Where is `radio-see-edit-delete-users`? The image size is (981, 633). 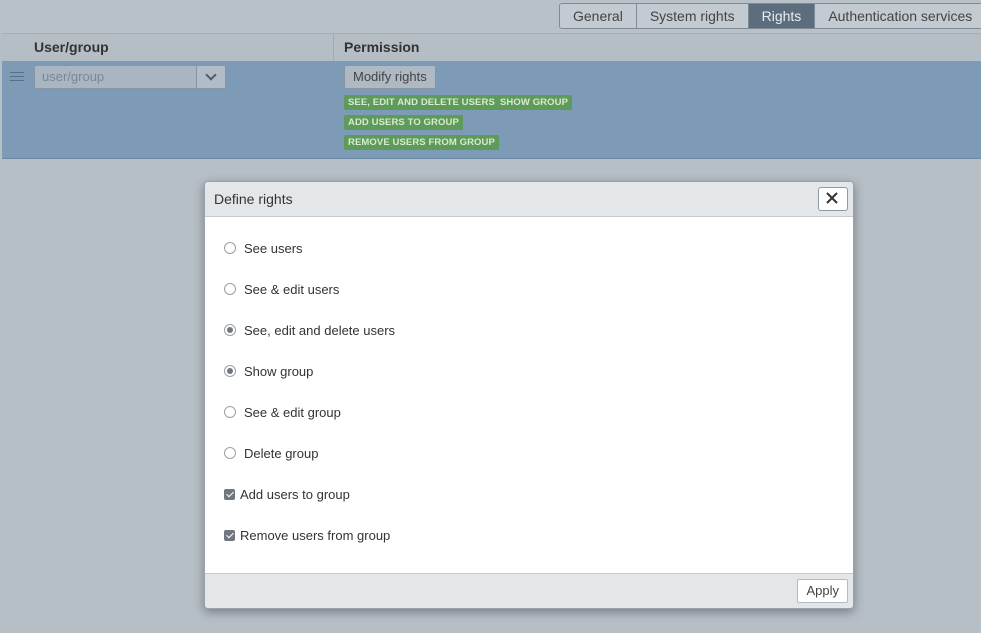 radio-see-edit-delete-users is located at coordinates (230, 330).